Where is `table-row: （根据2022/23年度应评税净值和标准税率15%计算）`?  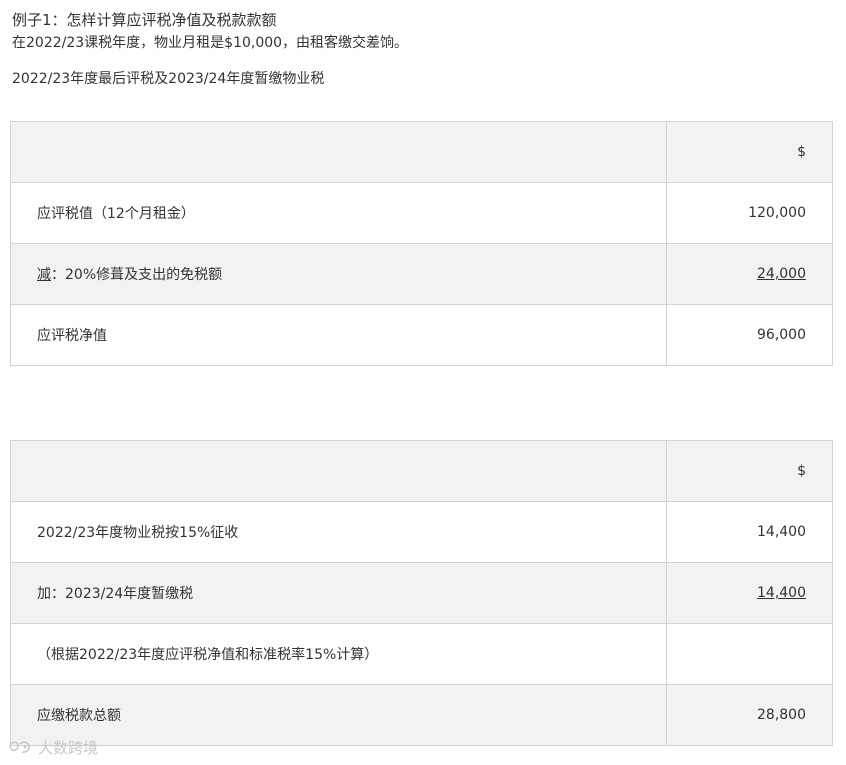
table-row: （根据2022/23年度应评税净值和标准税率15%计算） is located at coordinates (421, 654).